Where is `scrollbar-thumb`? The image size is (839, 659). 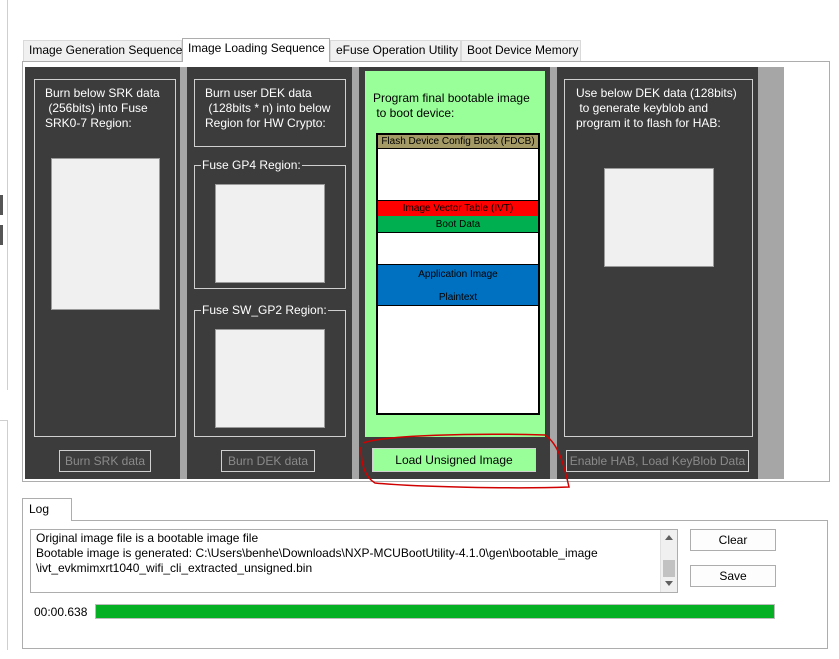
scrollbar-thumb is located at coordinates (669, 568).